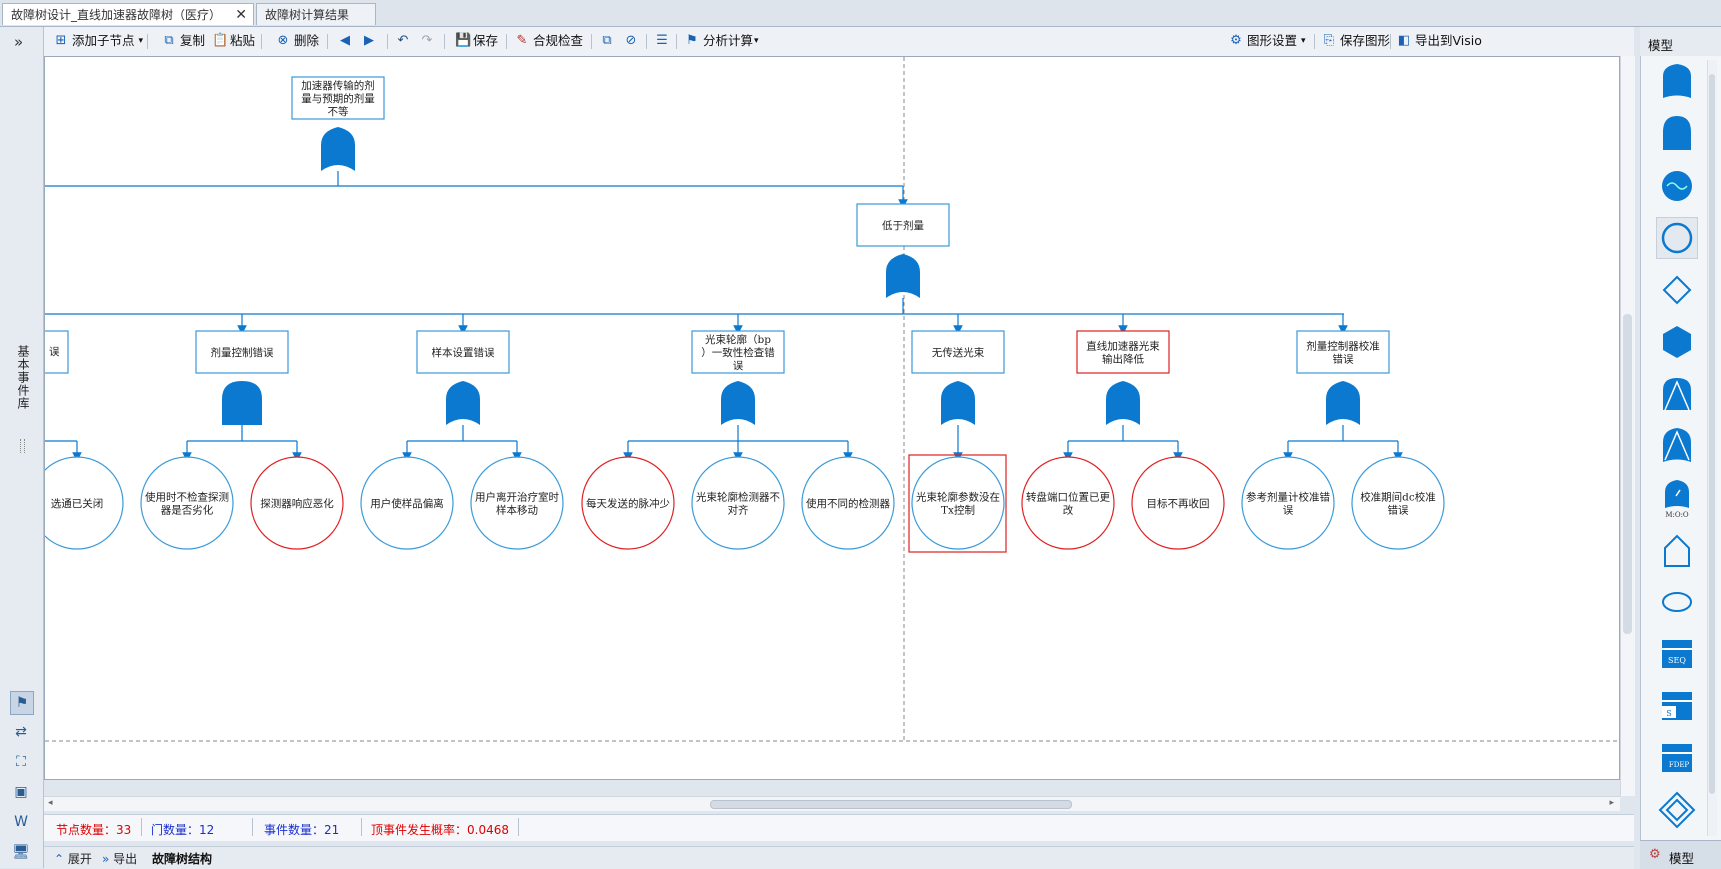  What do you see at coordinates (1677, 446) in the screenshot?
I see `priority-or-shape` at bounding box center [1677, 446].